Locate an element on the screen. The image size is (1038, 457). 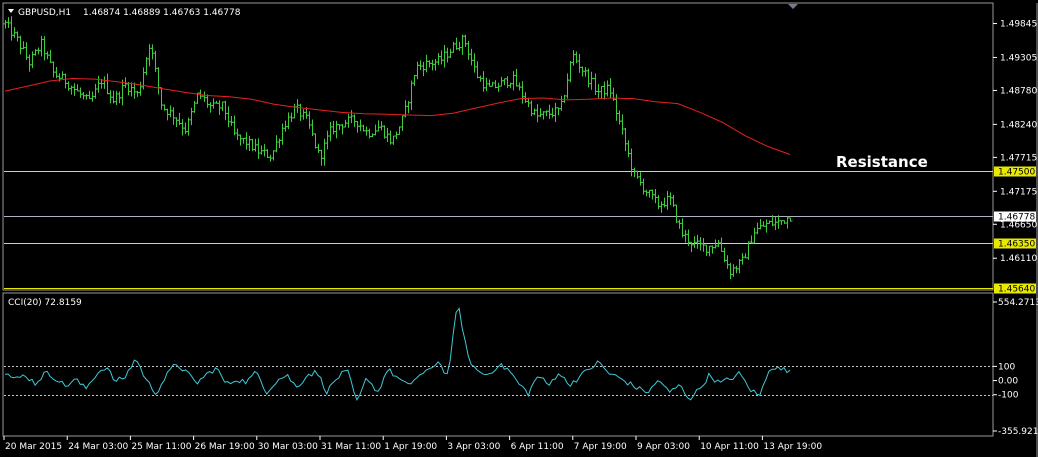
shift-marker-icon is located at coordinates (793, 6).